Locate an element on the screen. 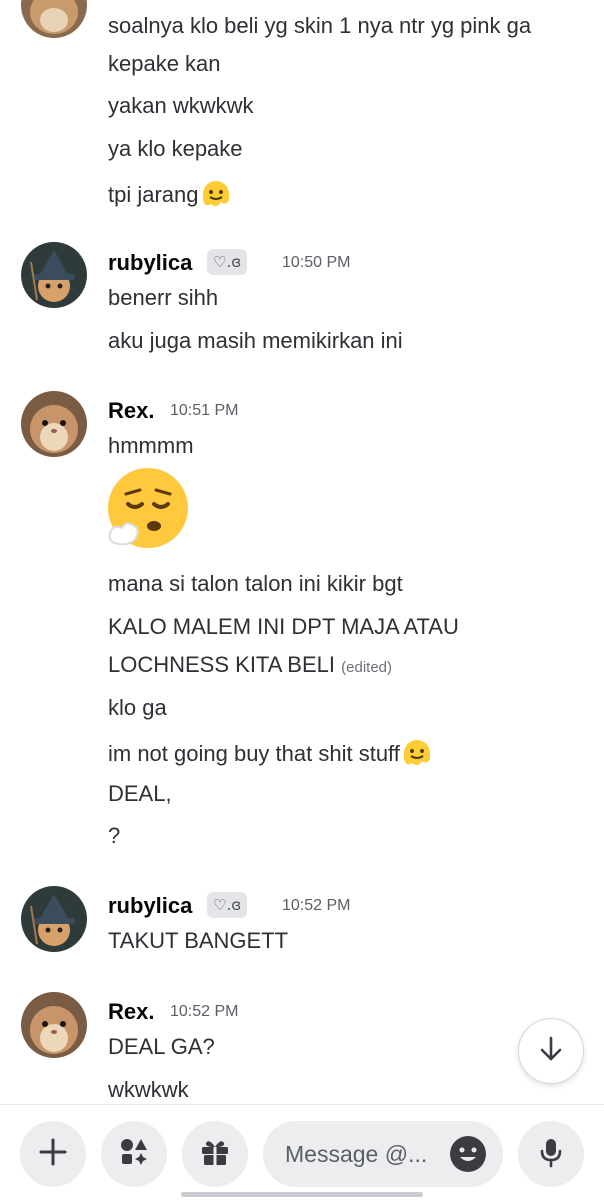  message-with-emoji: tpi jarang is located at coordinates (170, 194).